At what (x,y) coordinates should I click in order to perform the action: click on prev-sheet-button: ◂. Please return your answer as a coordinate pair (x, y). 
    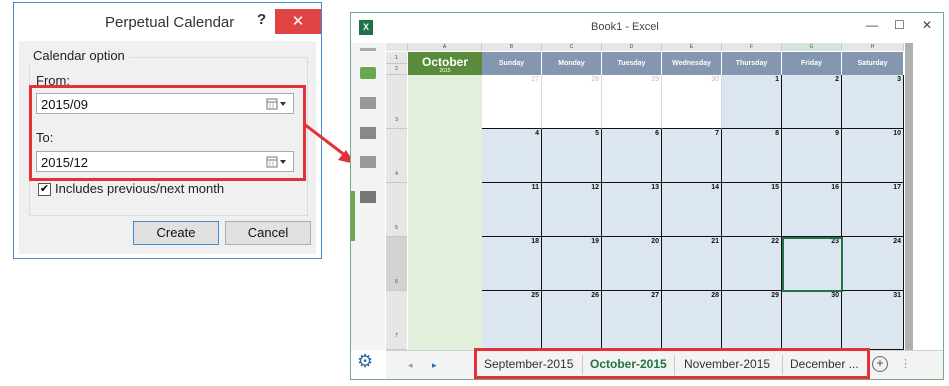
    Looking at the image, I should click on (410, 365).